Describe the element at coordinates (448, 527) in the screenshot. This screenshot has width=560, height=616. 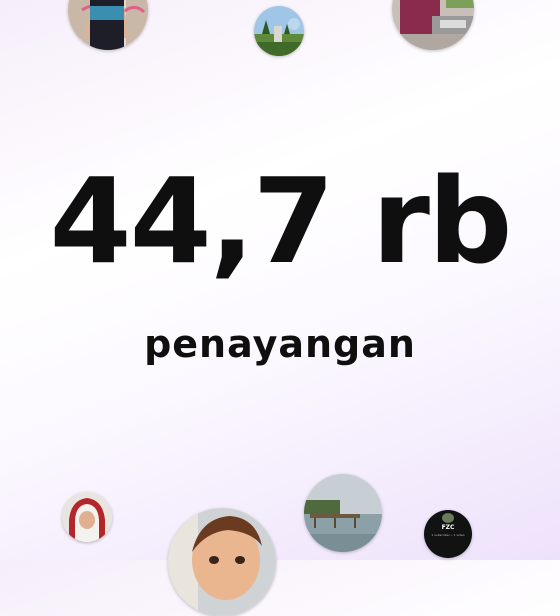
I see `channel-name: FZC` at that location.